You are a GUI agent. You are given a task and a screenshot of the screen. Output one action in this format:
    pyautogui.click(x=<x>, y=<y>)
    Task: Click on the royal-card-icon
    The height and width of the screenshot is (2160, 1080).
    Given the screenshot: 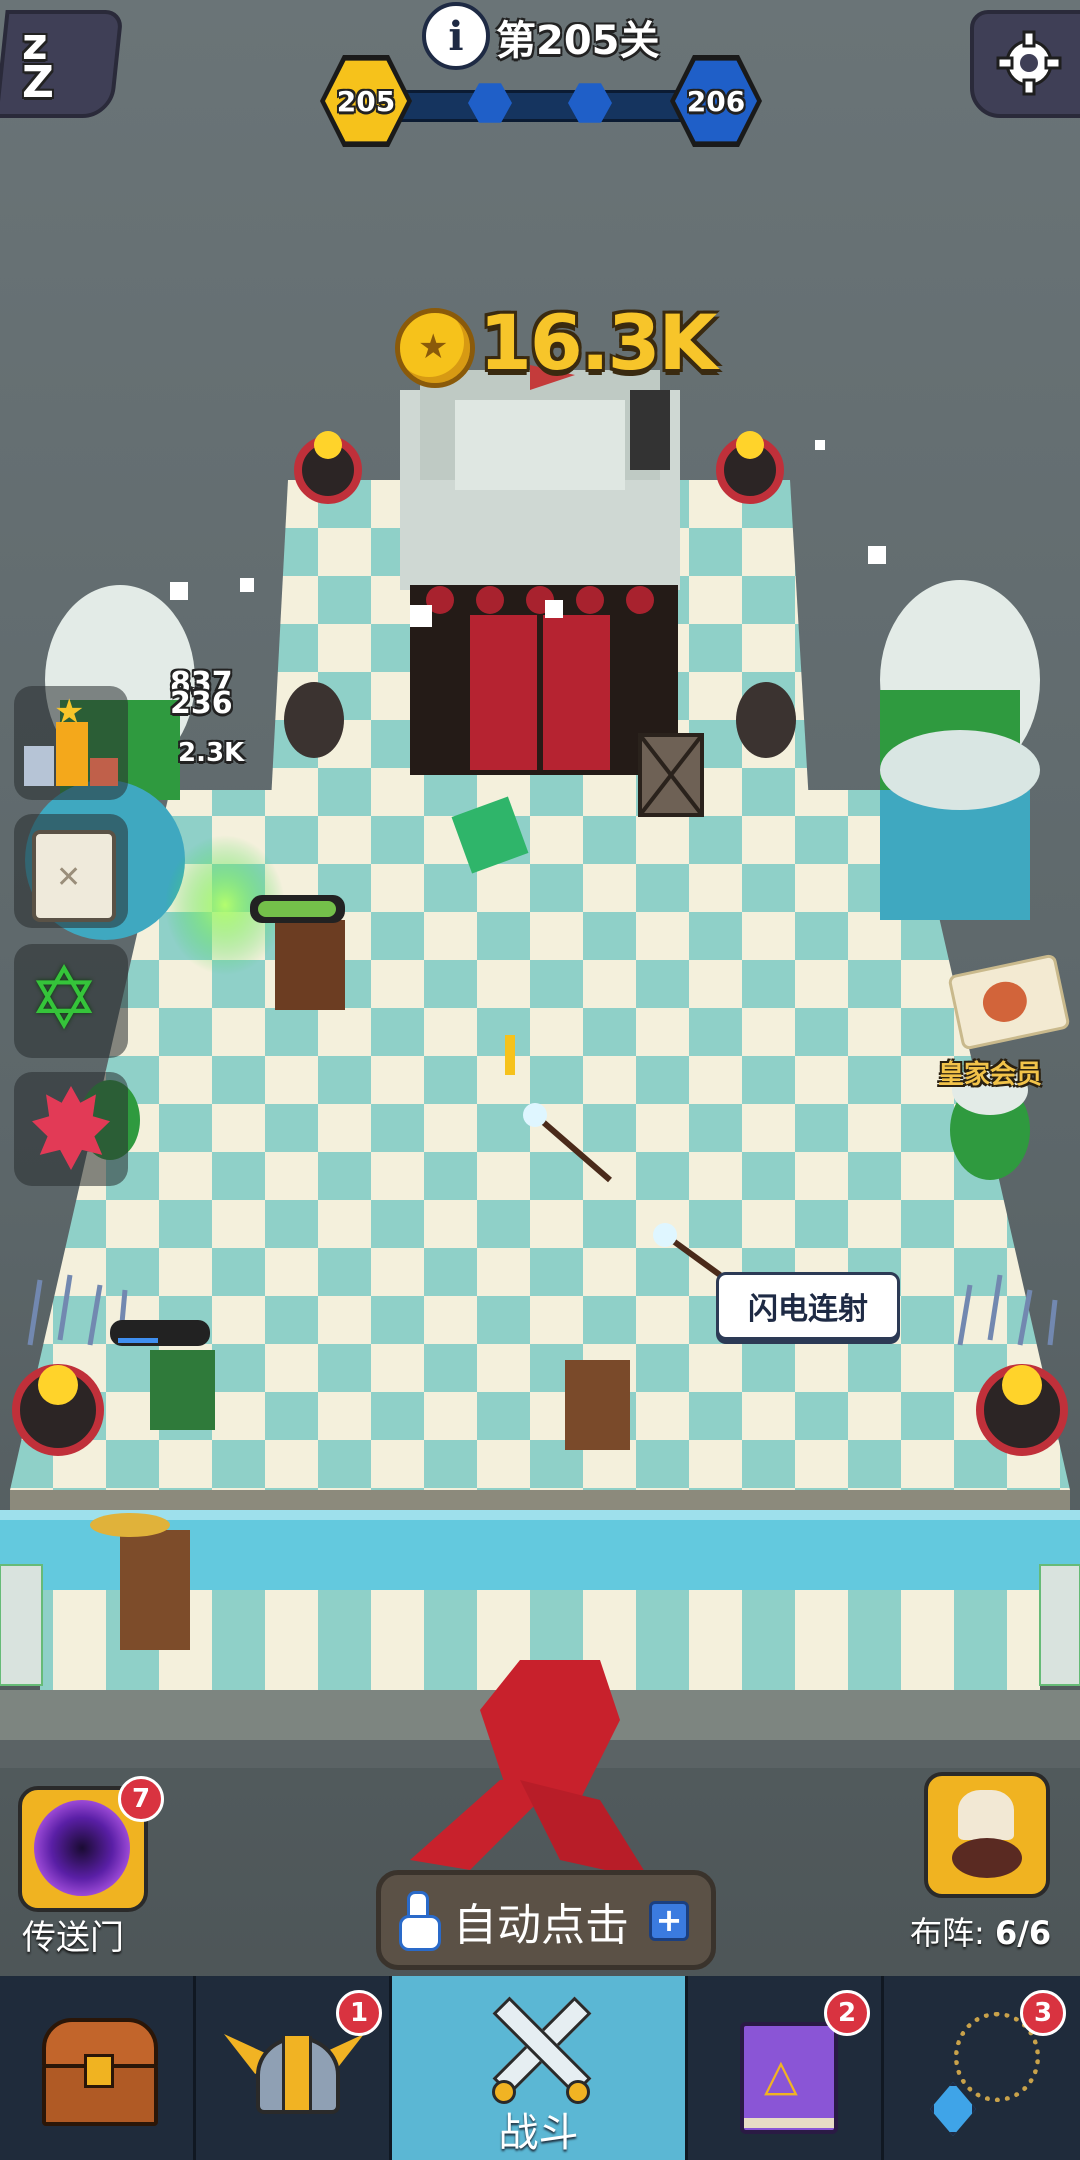 What is the action you would take?
    pyautogui.click(x=1009, y=1002)
    